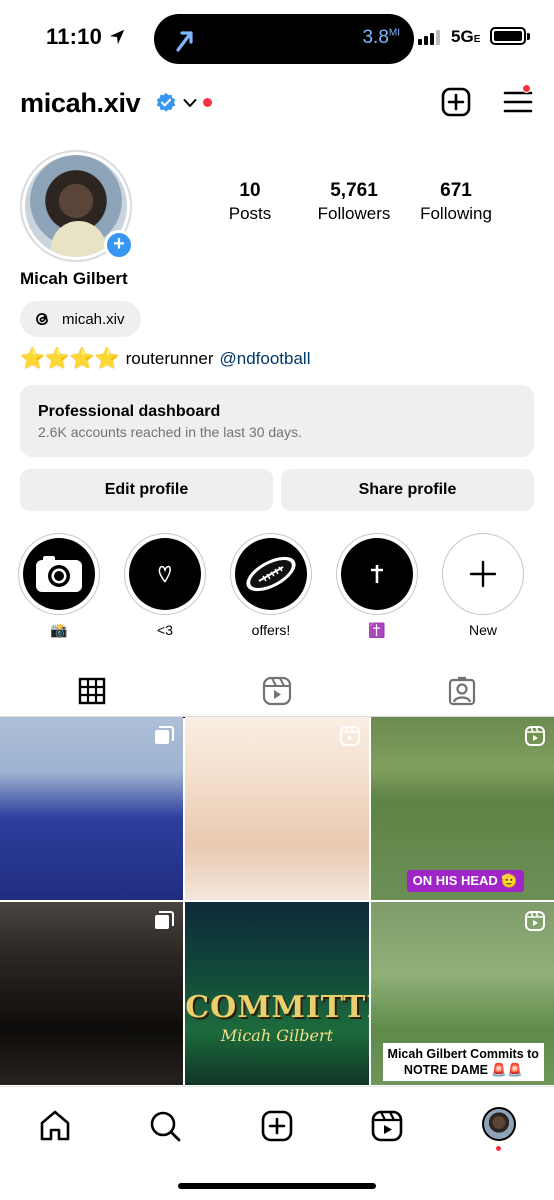  Describe the element at coordinates (462, 808) in the screenshot. I see `post-thumbnail: ON HIS HEAD 🫡` at that location.